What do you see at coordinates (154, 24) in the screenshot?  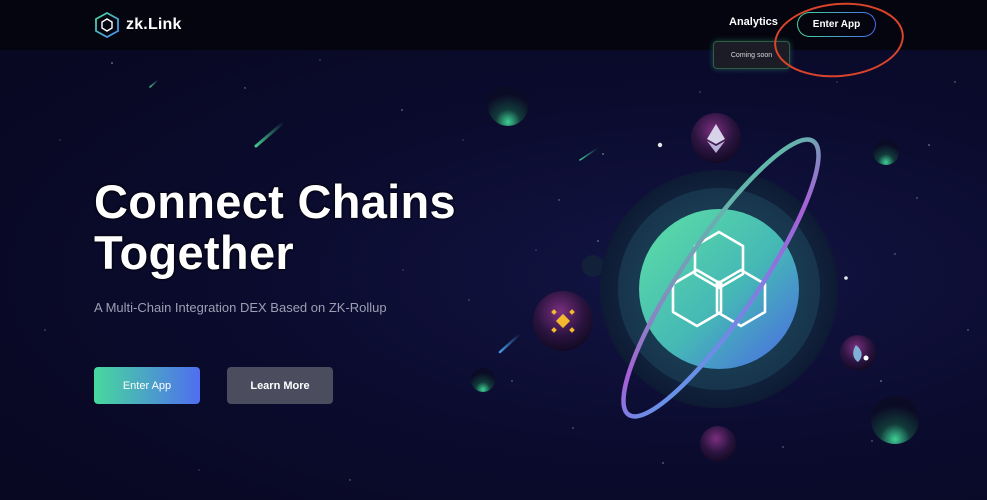 I see `logo-text: zk.Link` at bounding box center [154, 24].